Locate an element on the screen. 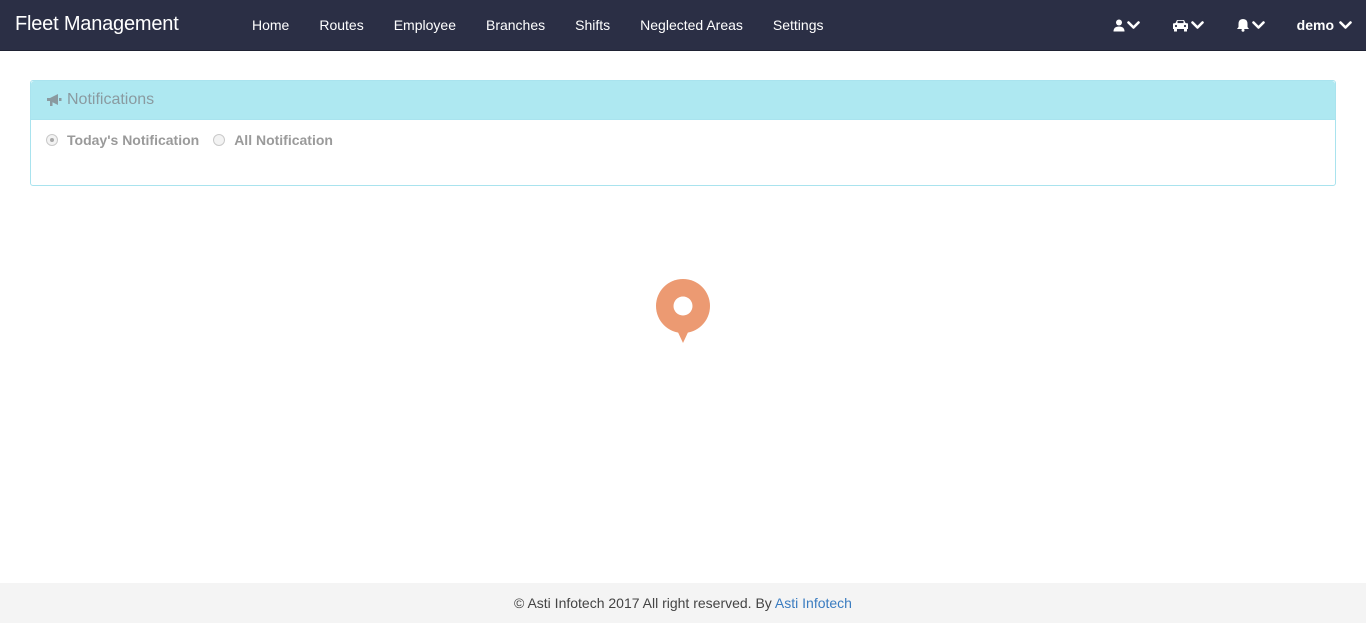  nav-branches: Branches is located at coordinates (515, 25).